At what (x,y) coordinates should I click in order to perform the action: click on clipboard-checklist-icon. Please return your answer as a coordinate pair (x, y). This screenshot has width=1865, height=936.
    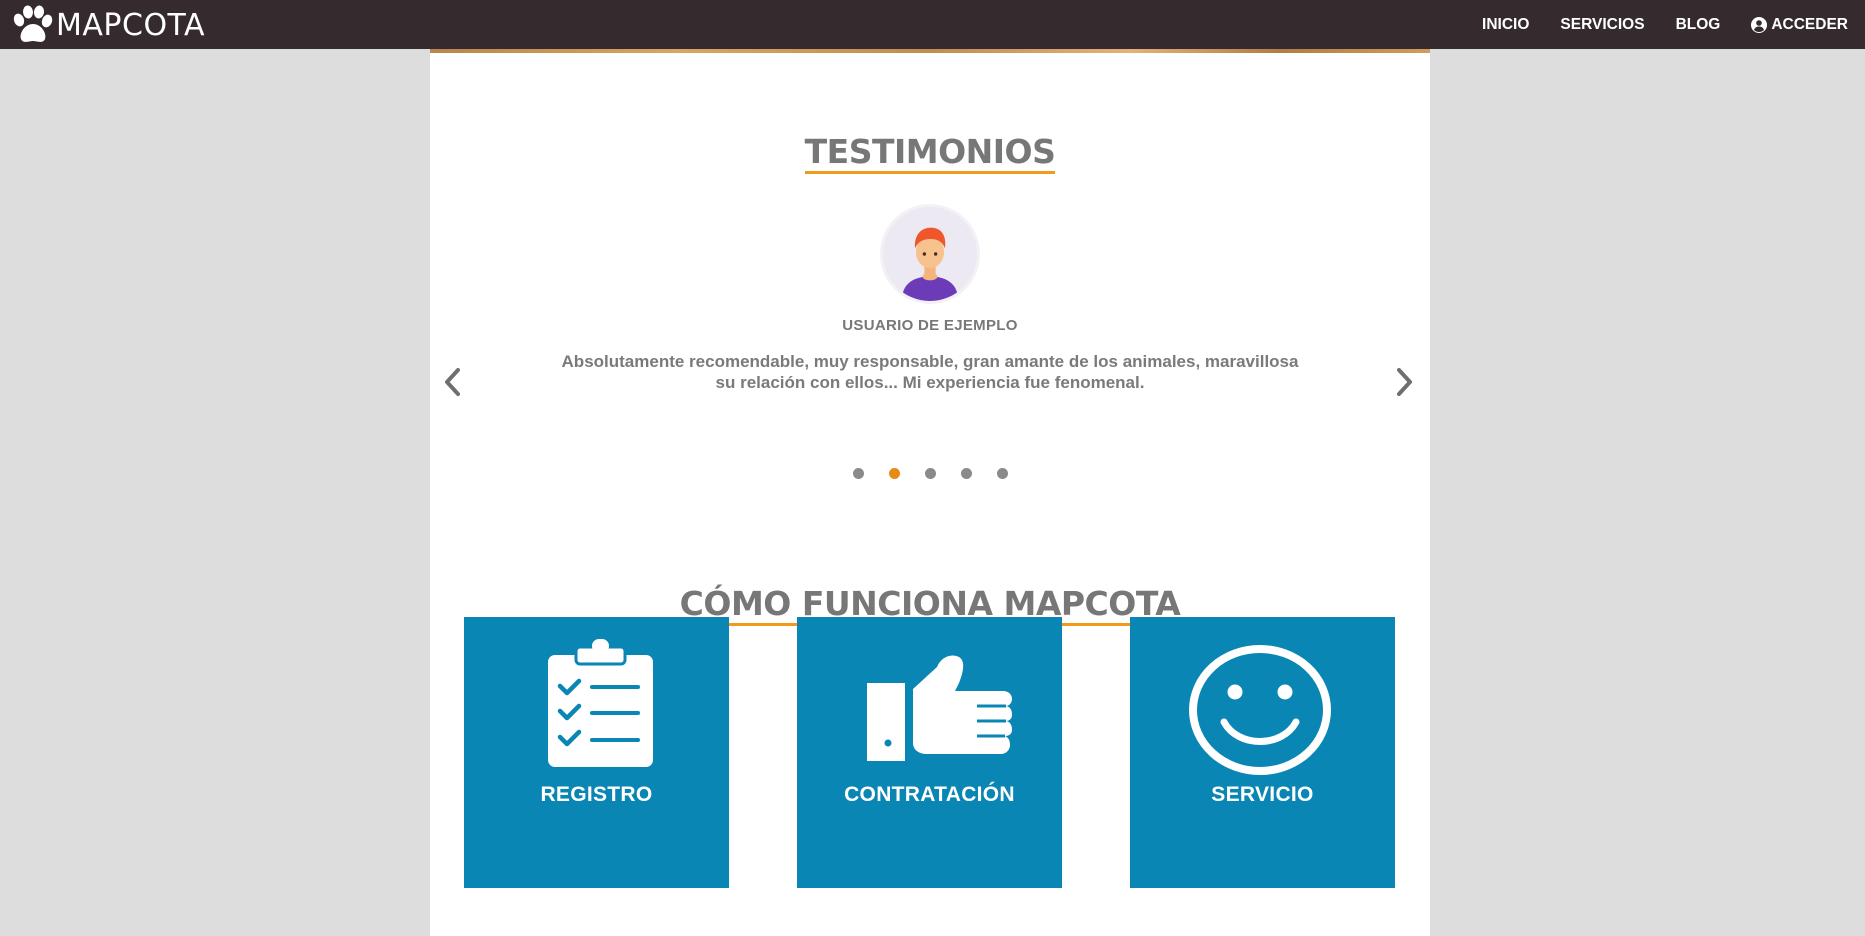
    Looking at the image, I should click on (600, 703).